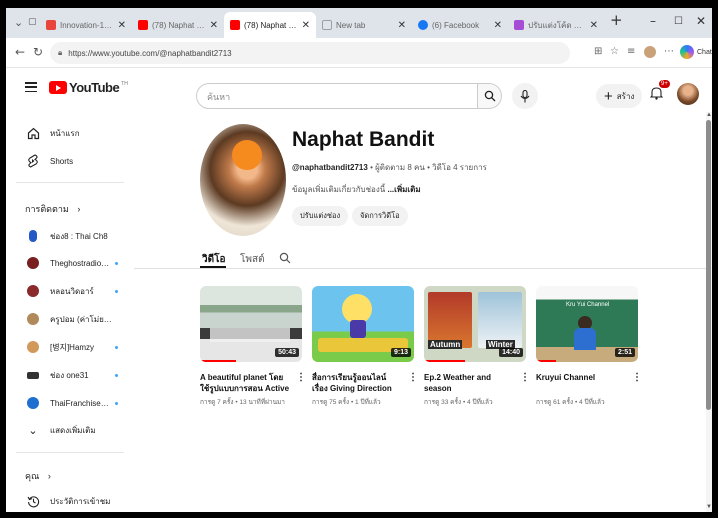 This screenshot has height=518, width=718. I want to click on browser-tab: New tab ✕, so click(364, 25).